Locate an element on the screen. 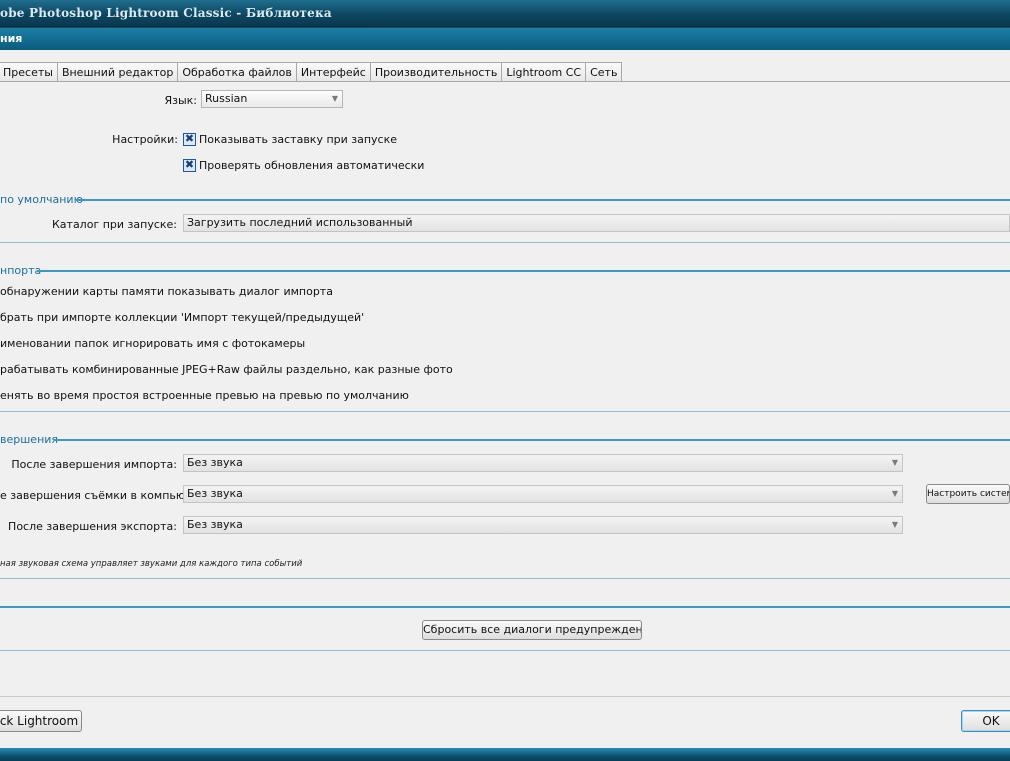  import-sound-label: После завершения импорта: is located at coordinates (94, 464).